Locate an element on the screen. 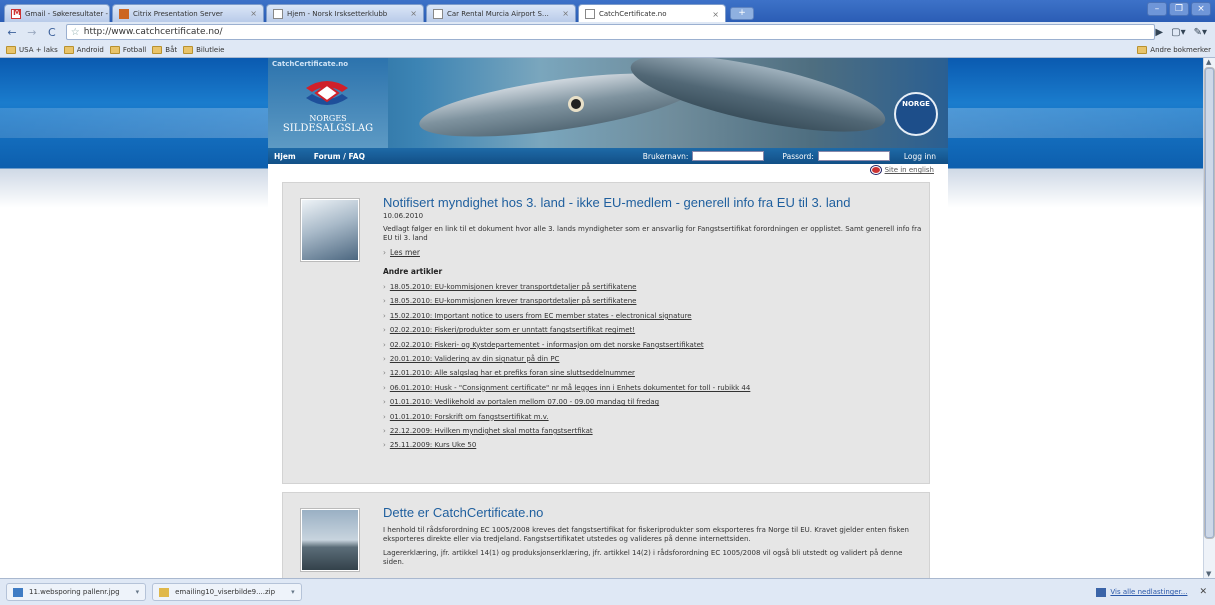 The image size is (1215, 605). wrench-icon: ✎▾ is located at coordinates (1200, 32).